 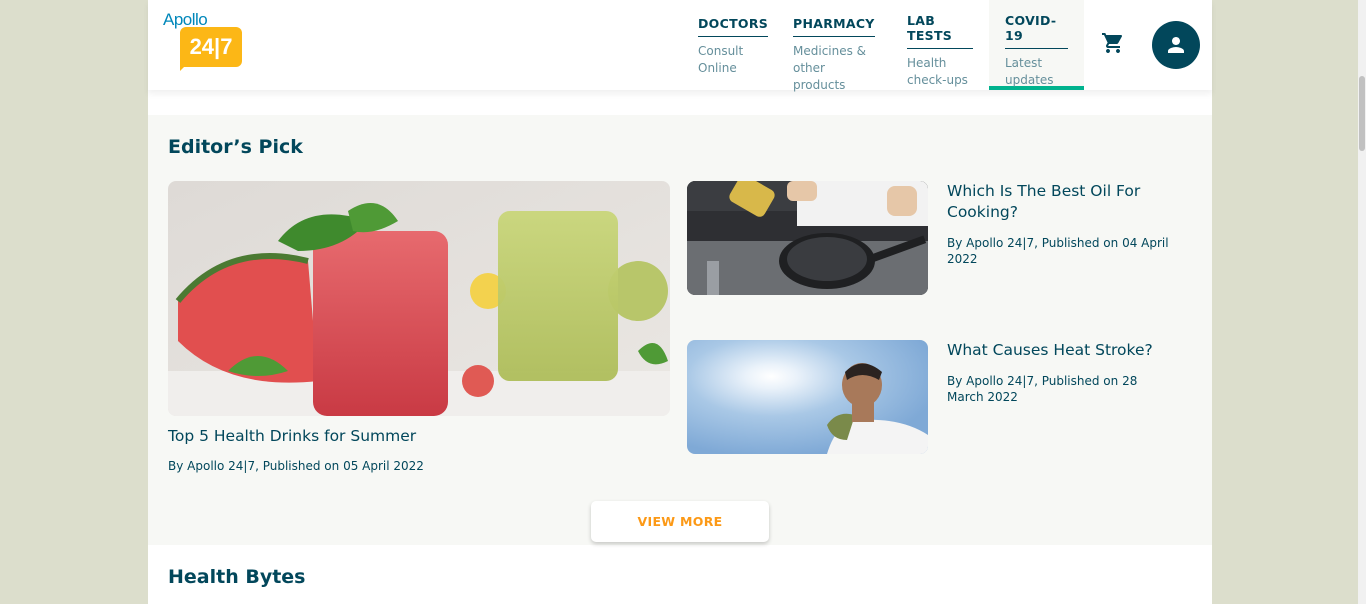 What do you see at coordinates (1362, 302) in the screenshot?
I see `page-scrollbar` at bounding box center [1362, 302].